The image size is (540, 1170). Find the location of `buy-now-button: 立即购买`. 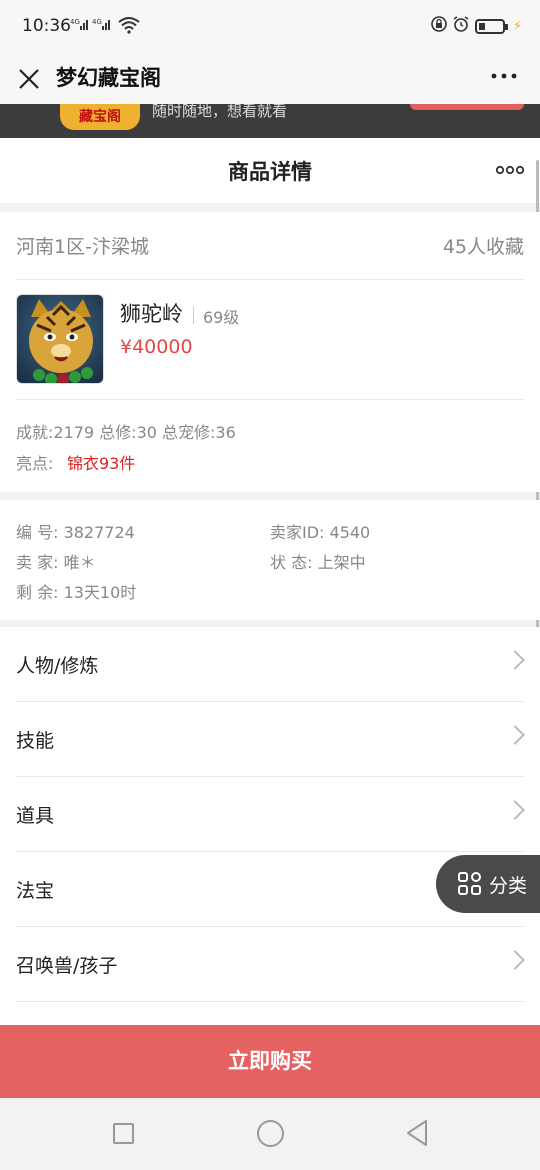

buy-now-button: 立即购买 is located at coordinates (270, 1061).